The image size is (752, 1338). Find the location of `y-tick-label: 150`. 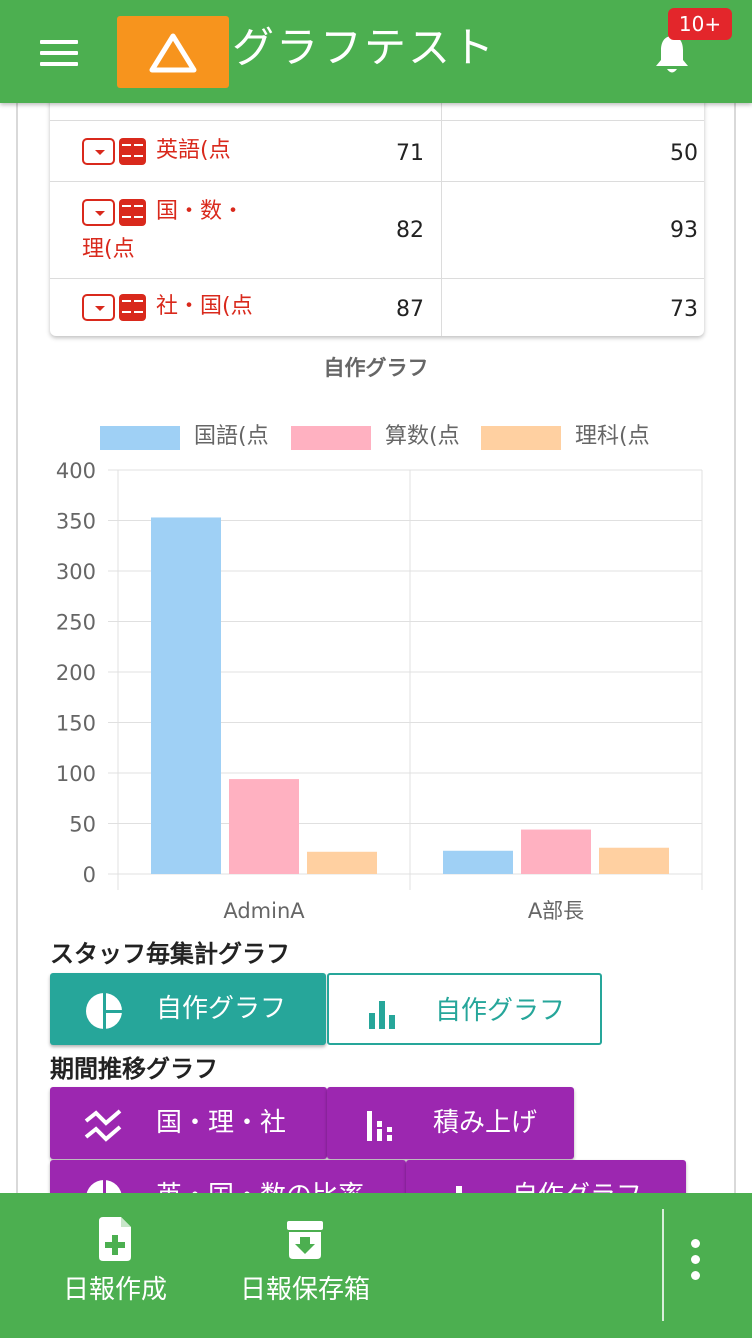

y-tick-label: 150 is located at coordinates (76, 724).